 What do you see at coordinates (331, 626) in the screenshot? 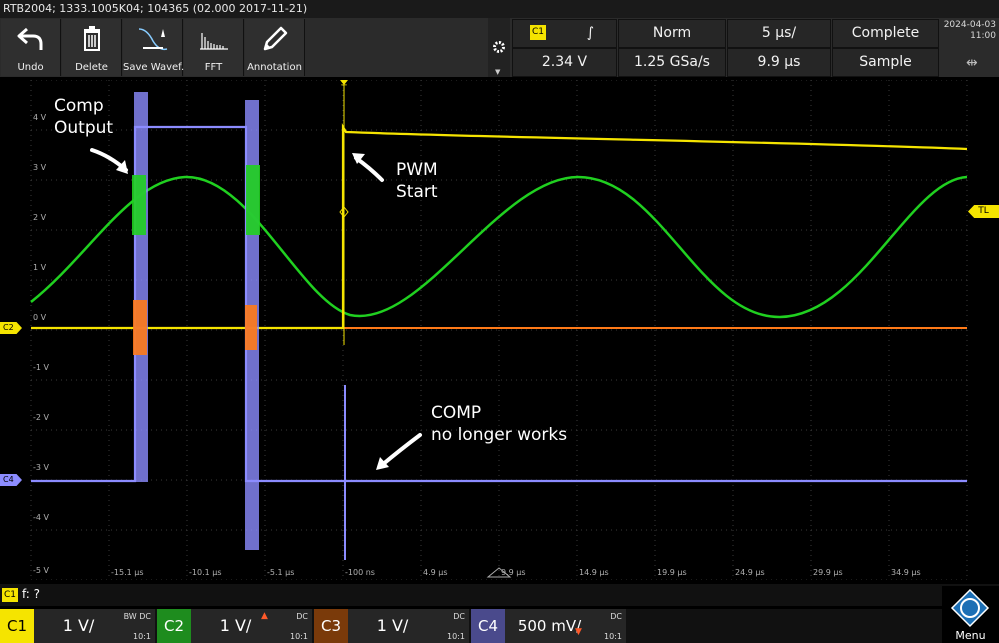
I see `channel-3-tag: C3` at bounding box center [331, 626].